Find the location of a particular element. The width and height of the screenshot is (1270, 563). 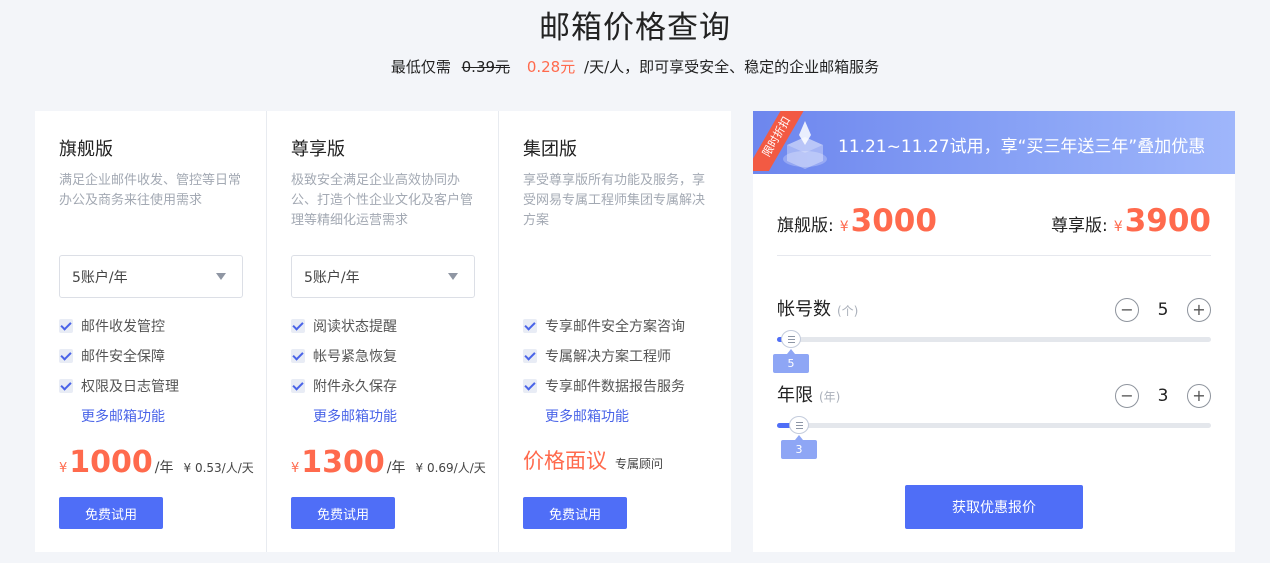

price-amount: 1300 is located at coordinates (343, 462).